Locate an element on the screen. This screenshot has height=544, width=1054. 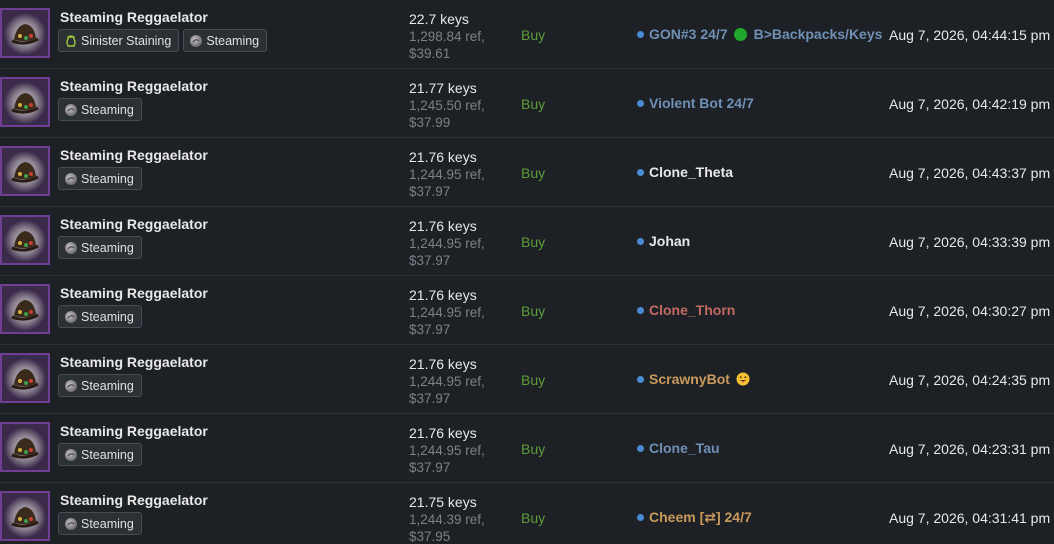
item-tag: Sinister Staining is located at coordinates (119, 40).